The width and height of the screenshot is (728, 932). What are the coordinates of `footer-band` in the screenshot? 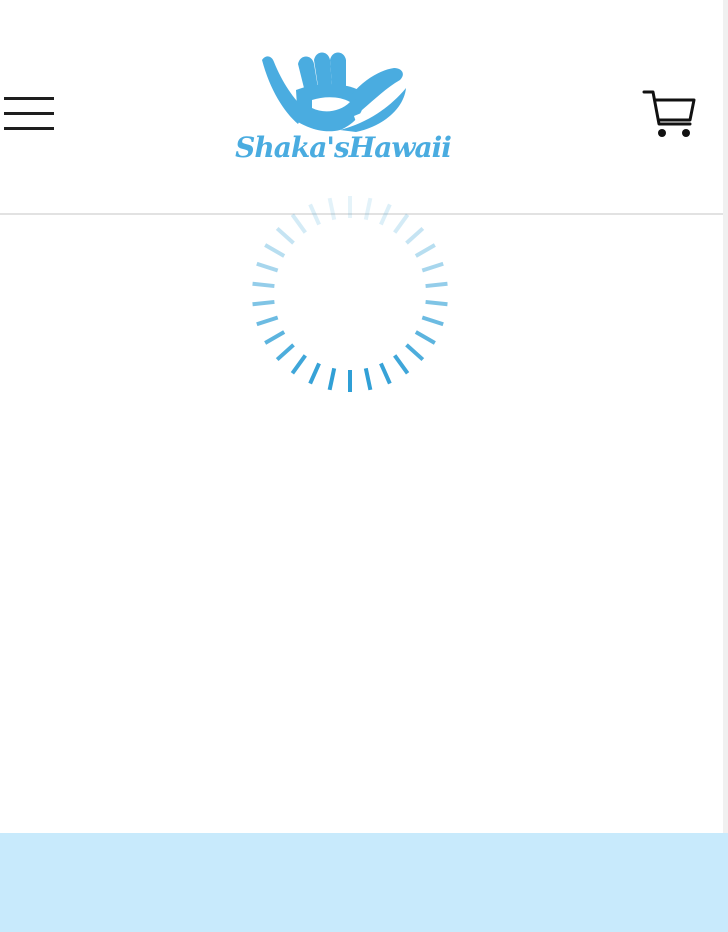 It's located at (364, 882).